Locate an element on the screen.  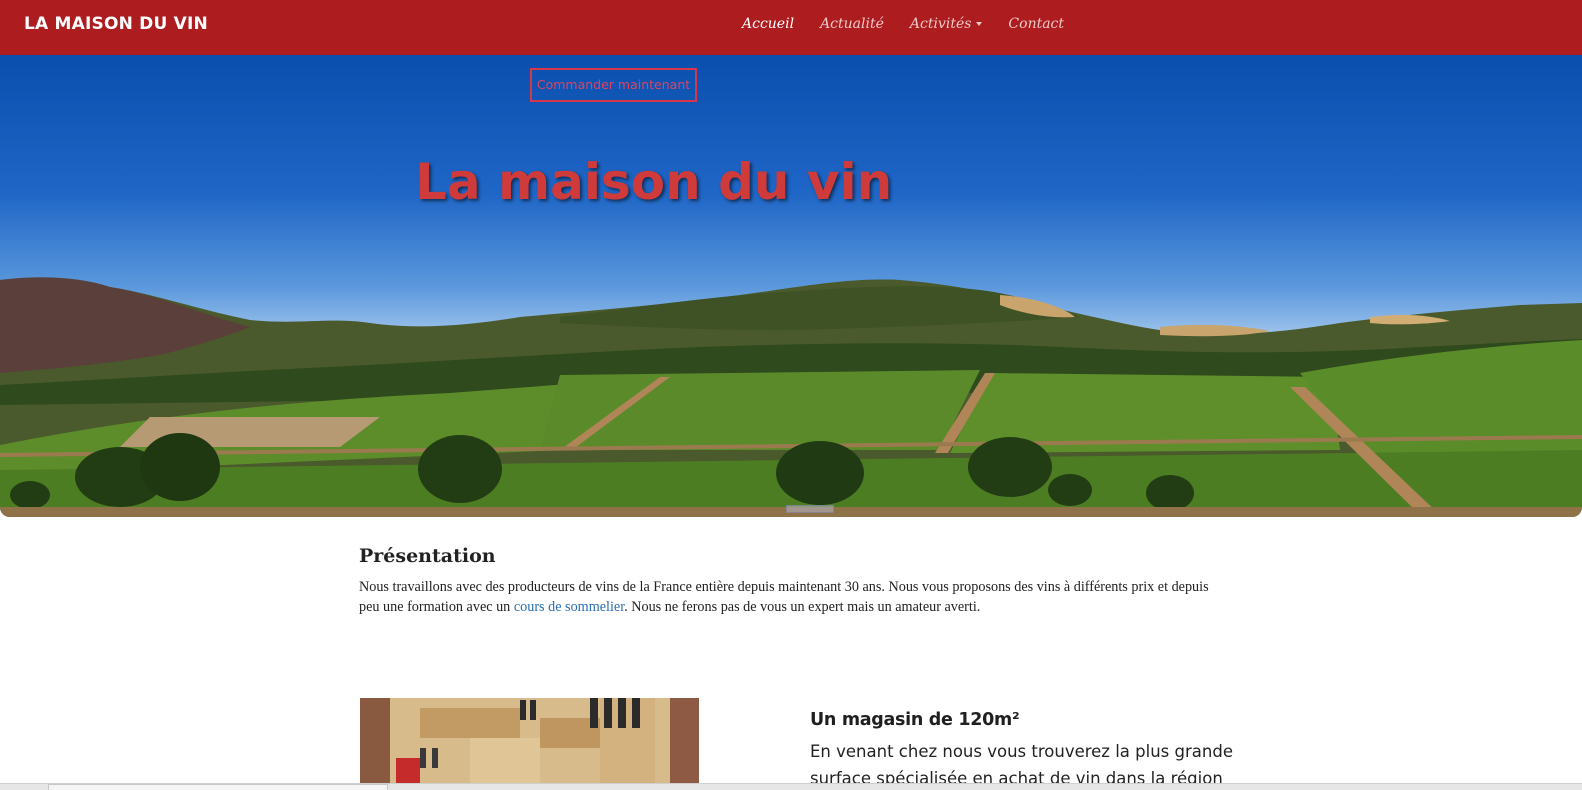
nav-link-activites: Activités is located at coordinates (946, 24).